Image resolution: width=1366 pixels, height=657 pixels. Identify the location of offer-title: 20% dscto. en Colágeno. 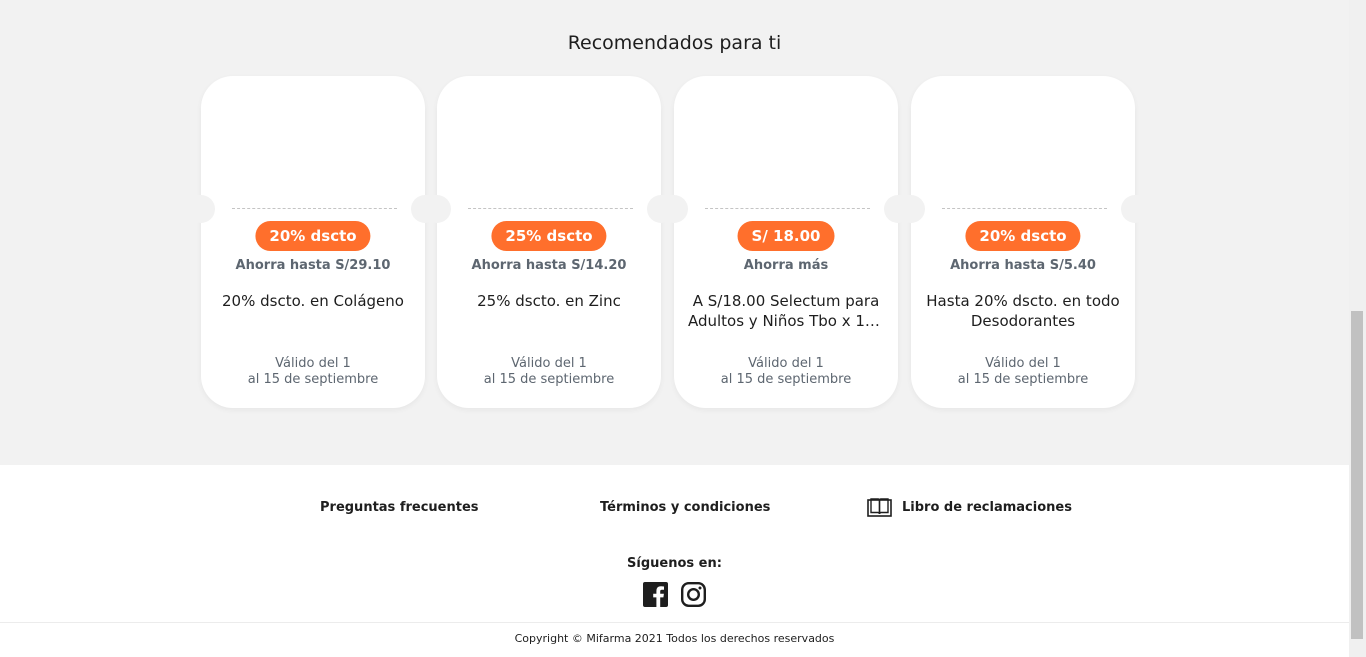
(313, 301).